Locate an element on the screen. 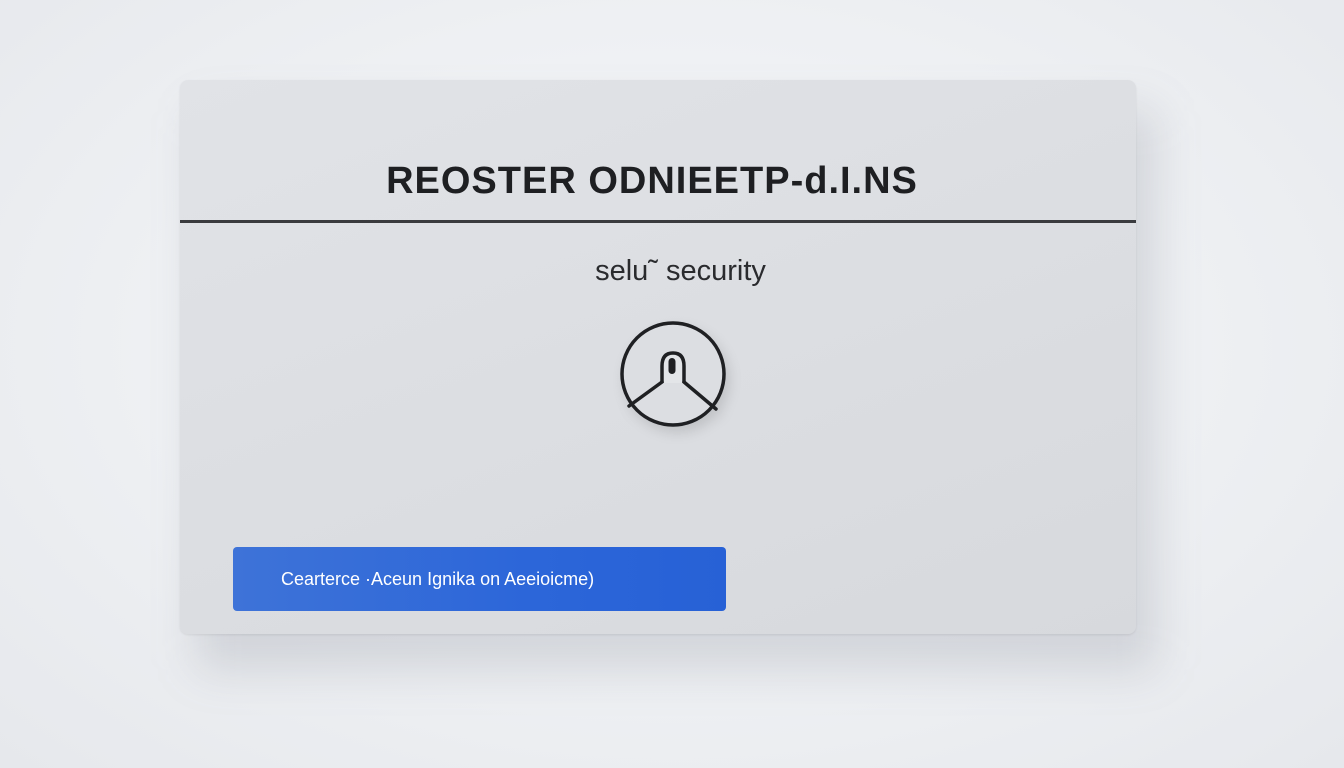 The width and height of the screenshot is (1344, 768). dialog-subtitle: selu˜ security is located at coordinates (680, 271).